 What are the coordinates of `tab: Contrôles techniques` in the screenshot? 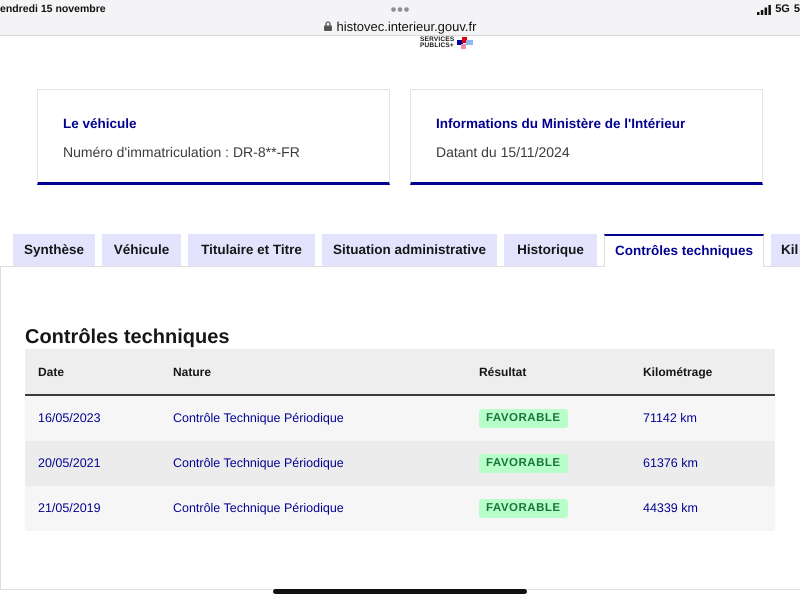 It's located at (684, 250).